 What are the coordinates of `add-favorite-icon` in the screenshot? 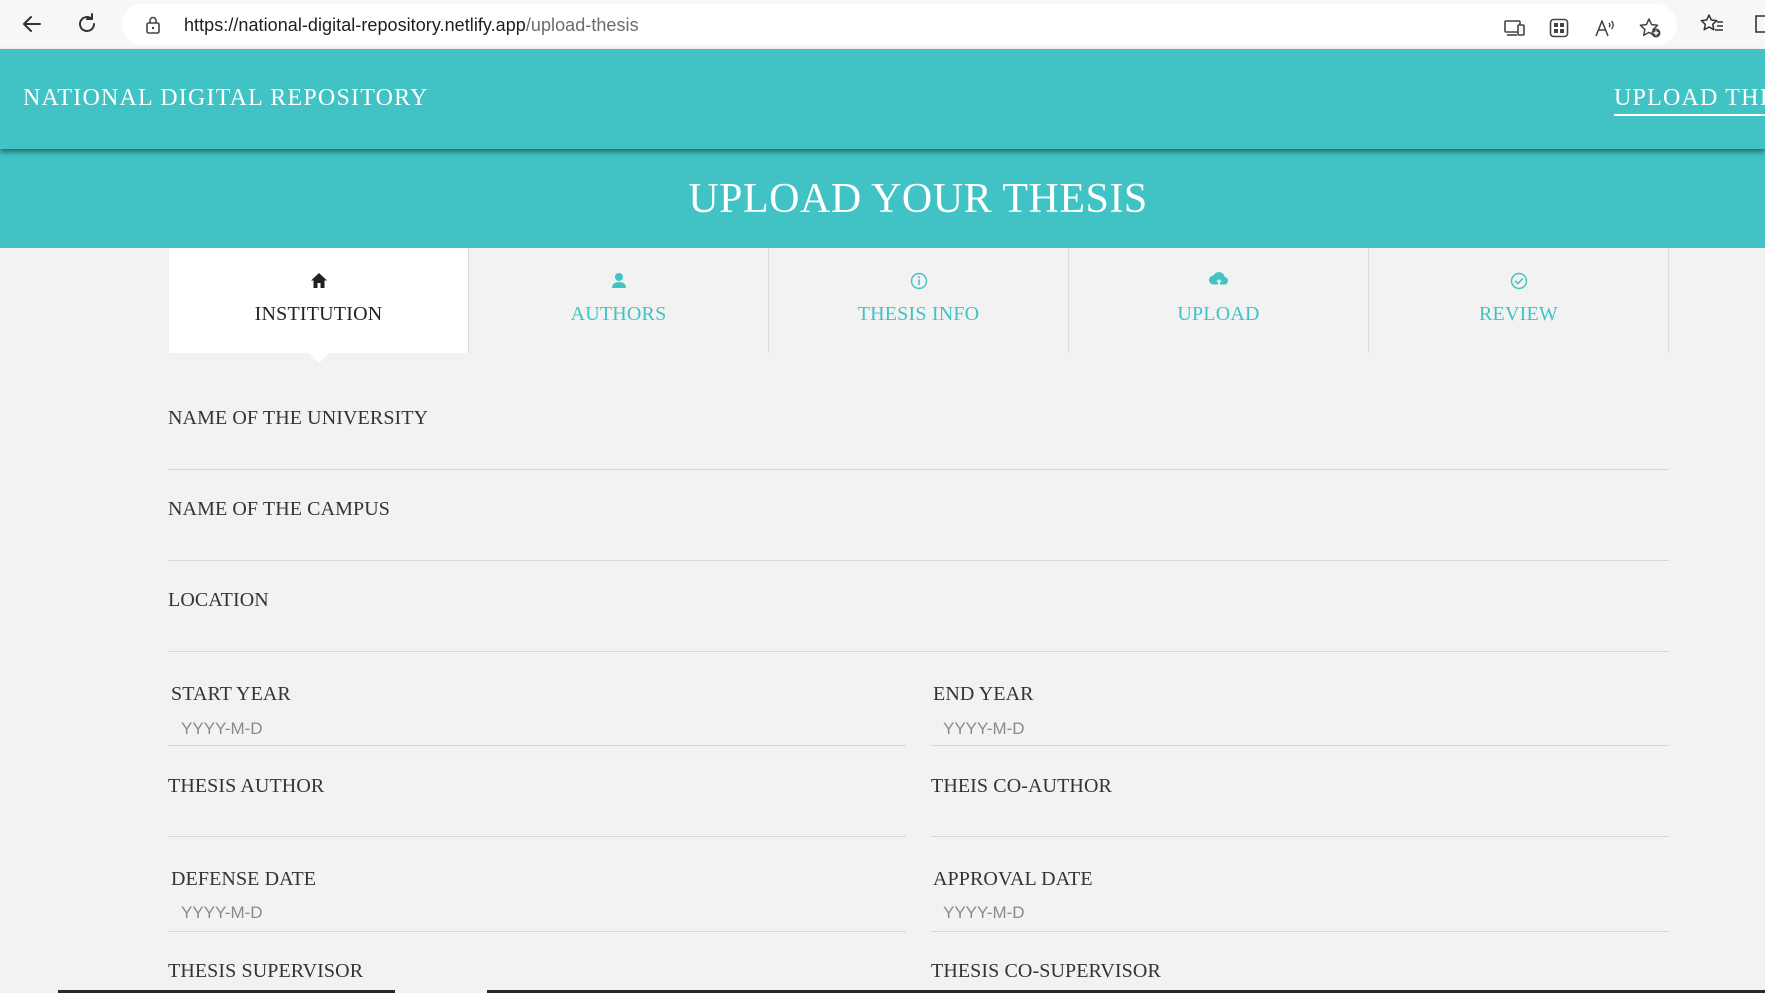 It's located at (1650, 28).